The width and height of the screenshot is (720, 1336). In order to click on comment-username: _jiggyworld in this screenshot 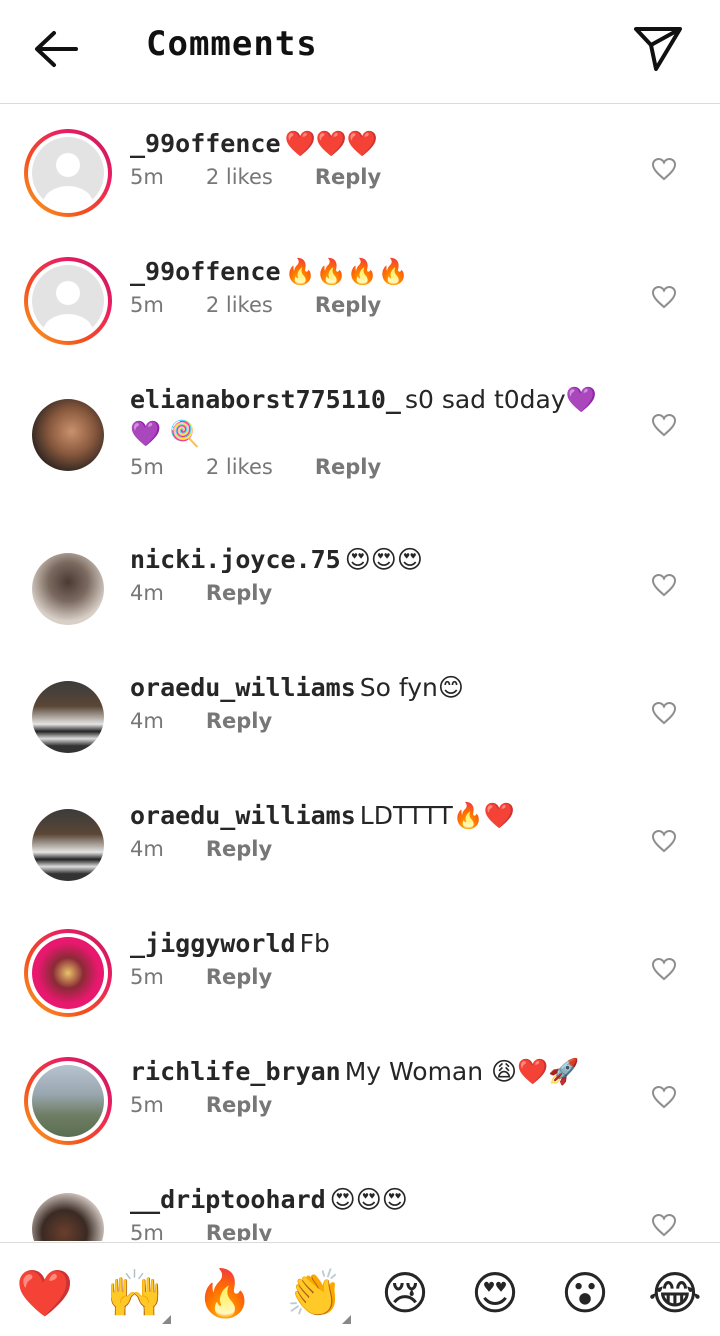, I will do `click(213, 943)`.